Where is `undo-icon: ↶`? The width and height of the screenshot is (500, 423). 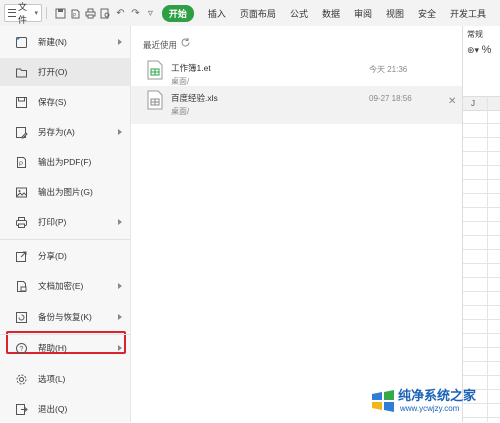
undo-icon: ↶ is located at coordinates (120, 13).